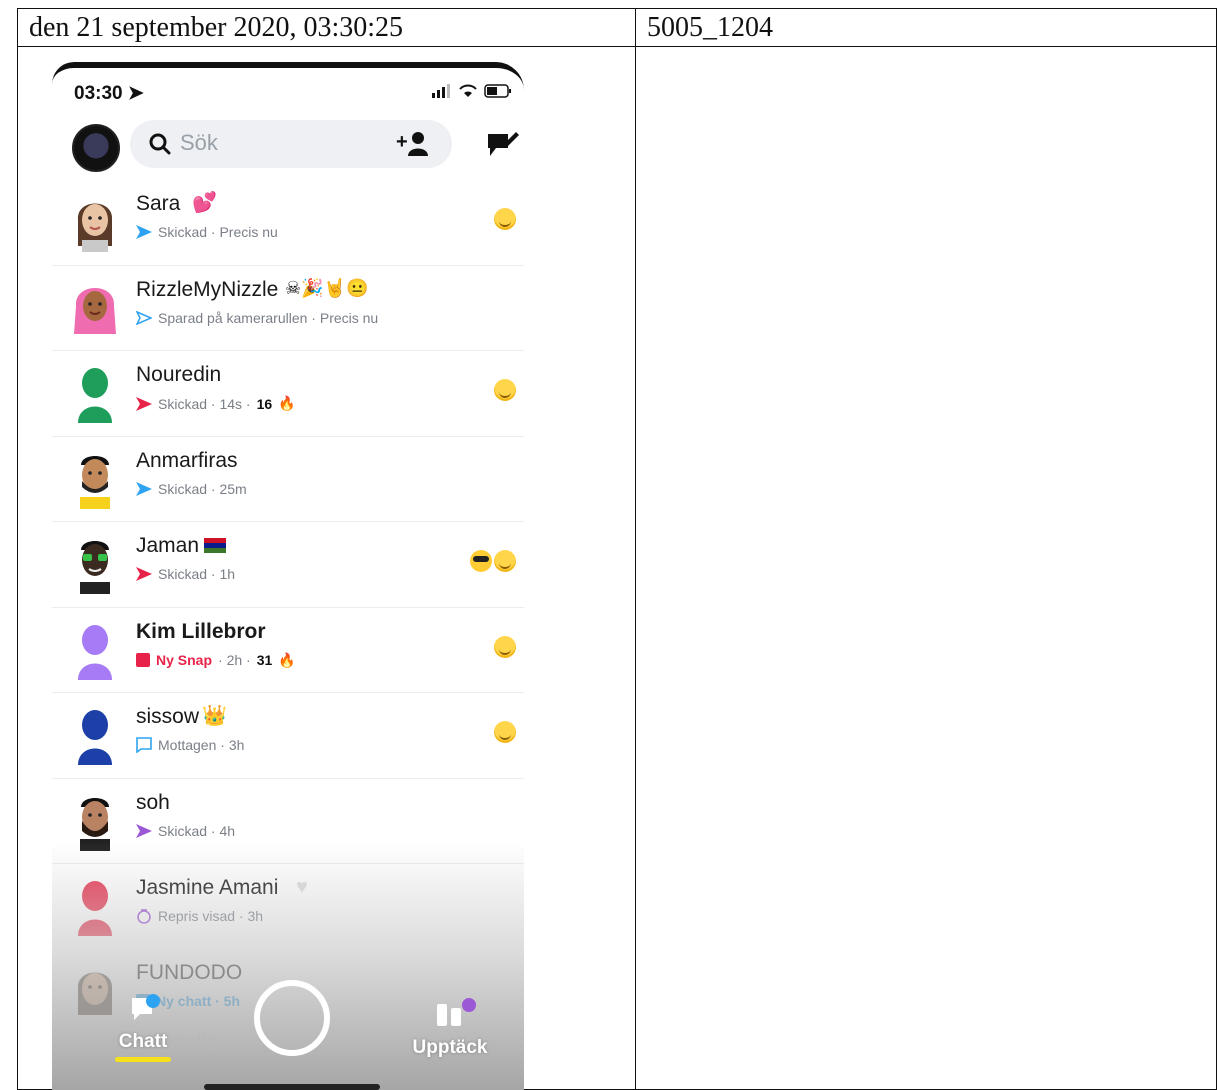  I want to click on search-placeholder: Sök, so click(199, 142).